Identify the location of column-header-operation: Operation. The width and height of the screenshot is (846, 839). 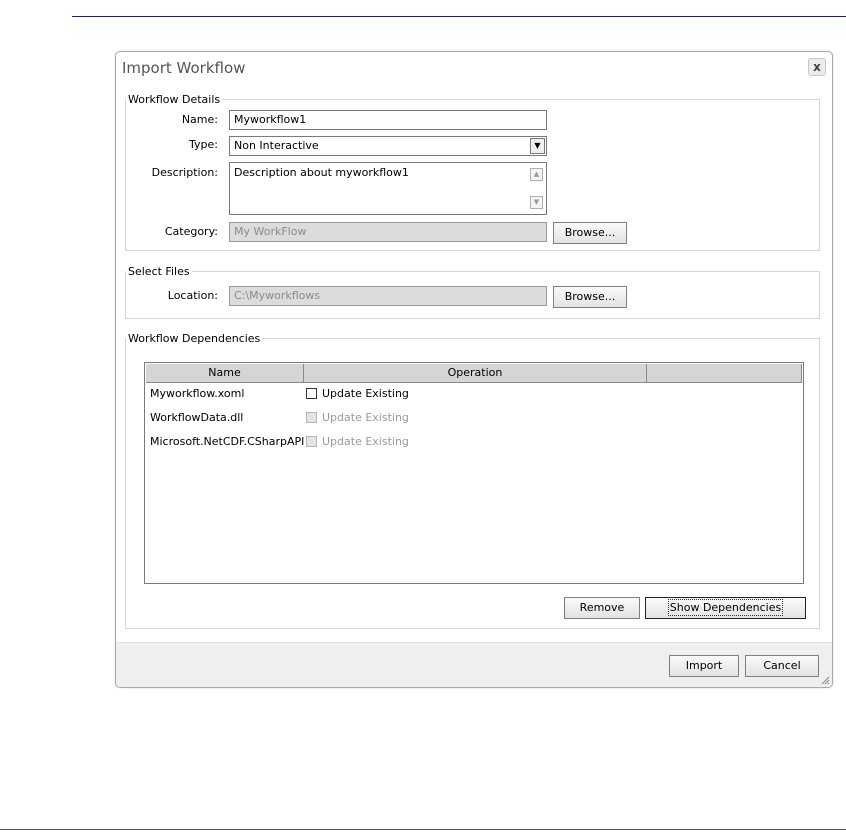
(475, 373).